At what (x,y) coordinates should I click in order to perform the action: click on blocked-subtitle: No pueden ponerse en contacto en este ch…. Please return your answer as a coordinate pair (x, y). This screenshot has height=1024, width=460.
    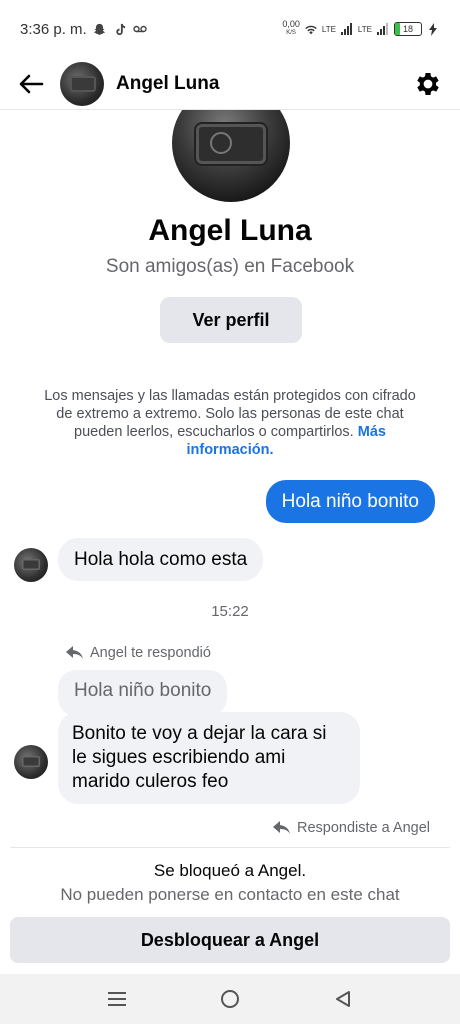
    Looking at the image, I should click on (230, 894).